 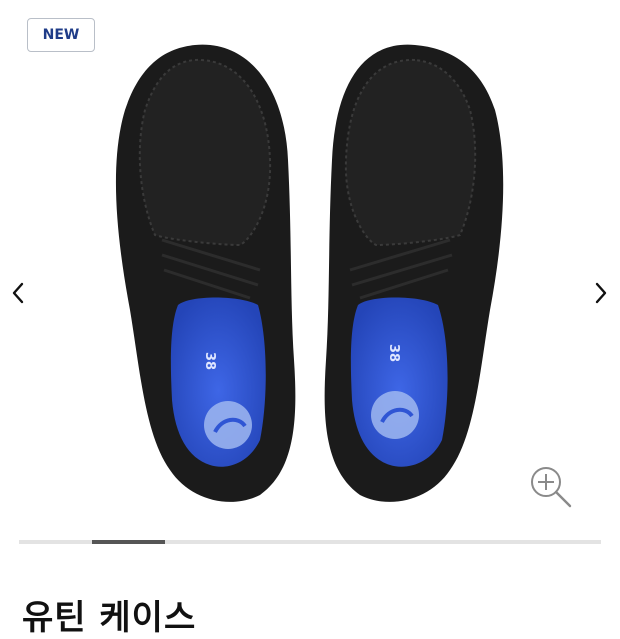 I want to click on previous-image-button, so click(x=18, y=293).